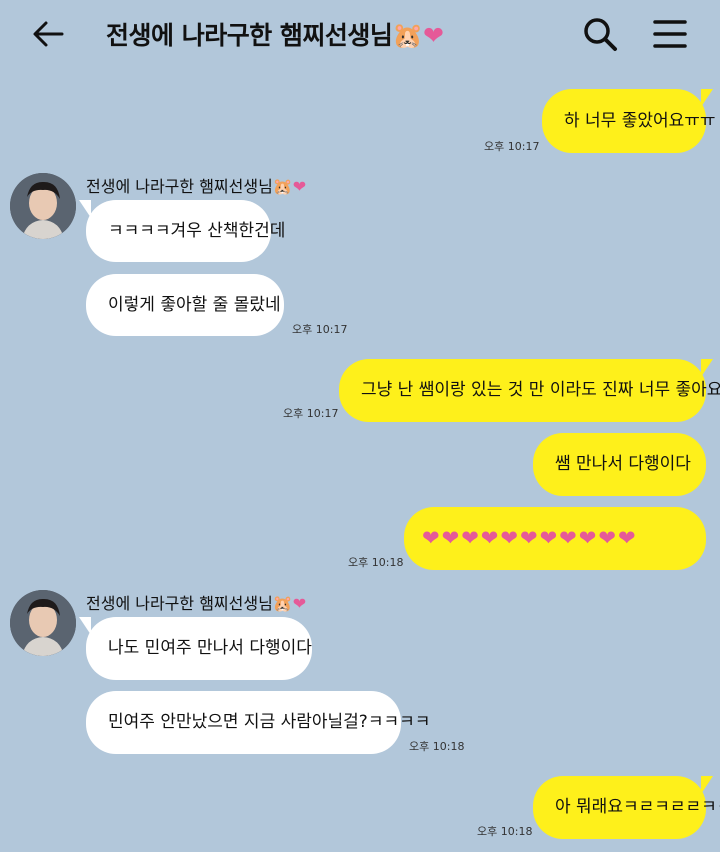  I want to click on message-text: ㅋㅋㅋㅋ겨우 산책한건데, so click(197, 230).